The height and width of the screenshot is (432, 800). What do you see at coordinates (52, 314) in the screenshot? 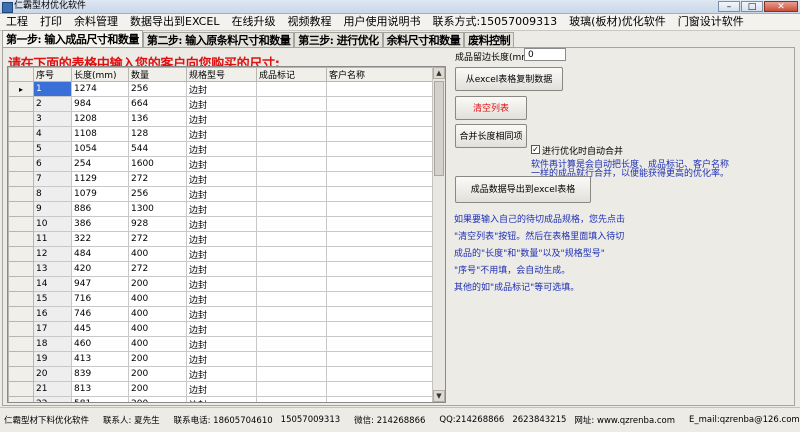
I see `cell-index: 16` at bounding box center [52, 314].